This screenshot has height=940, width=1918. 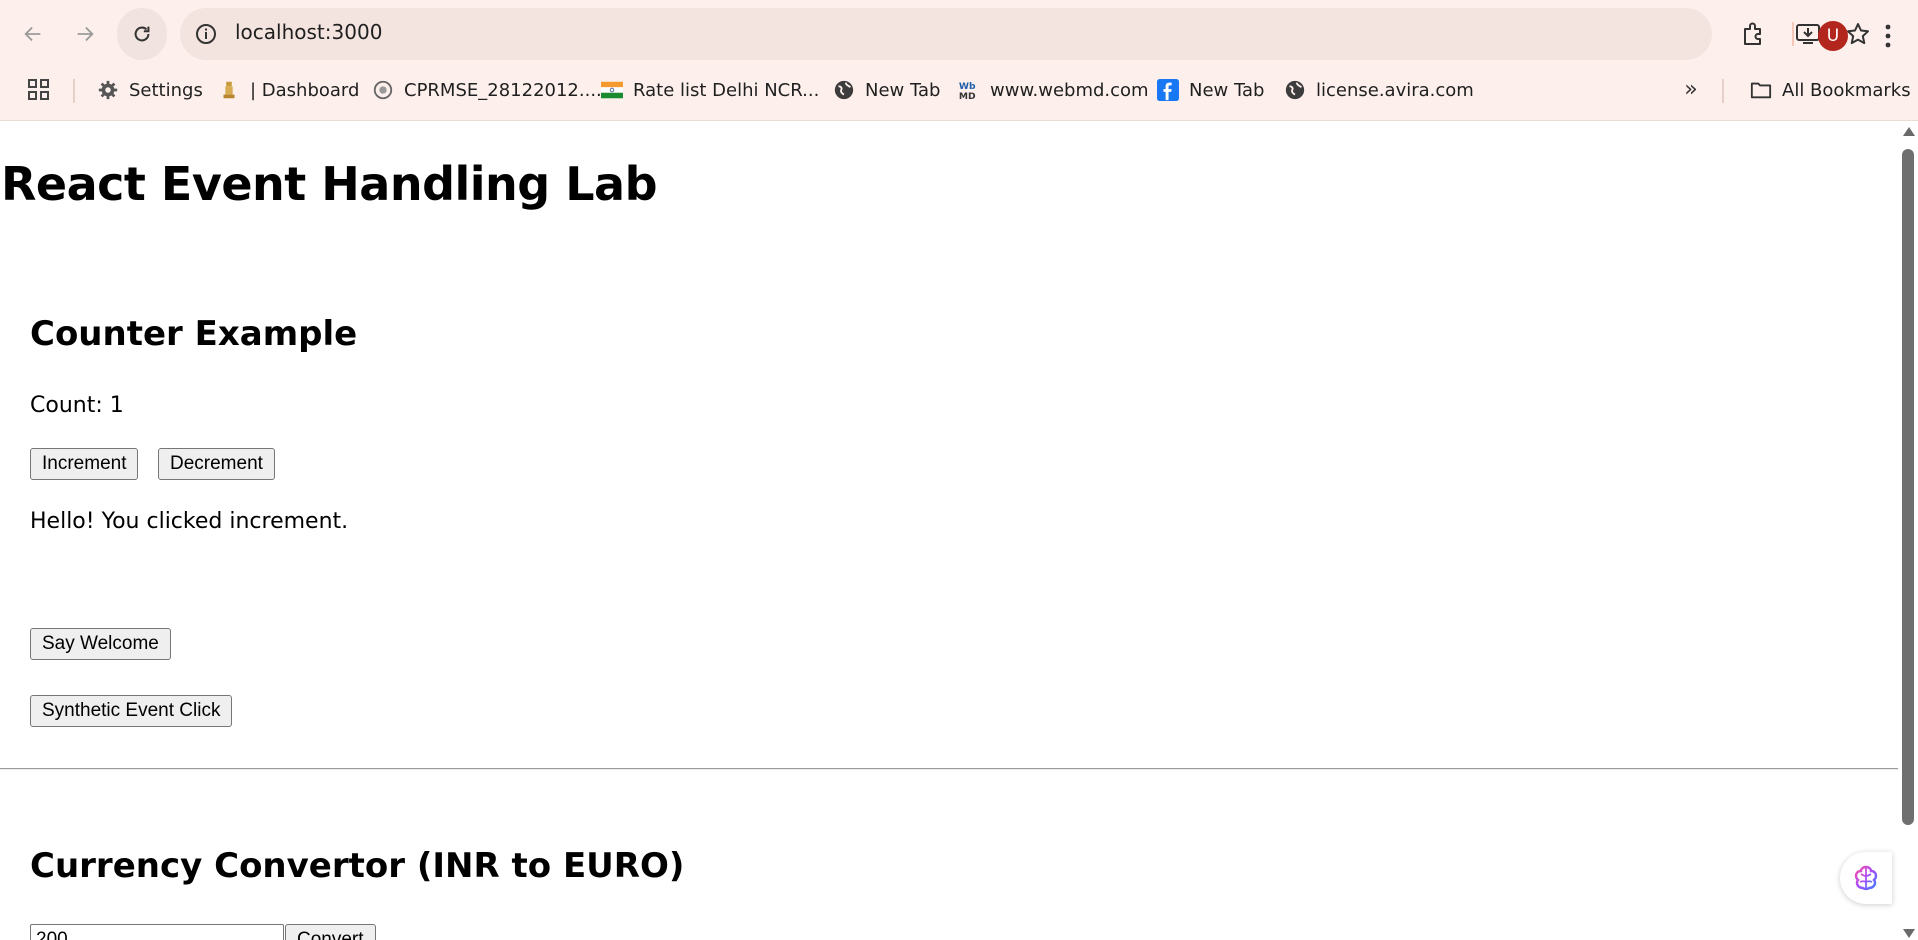 What do you see at coordinates (1908, 487) in the screenshot?
I see `scrollbar-thumb` at bounding box center [1908, 487].